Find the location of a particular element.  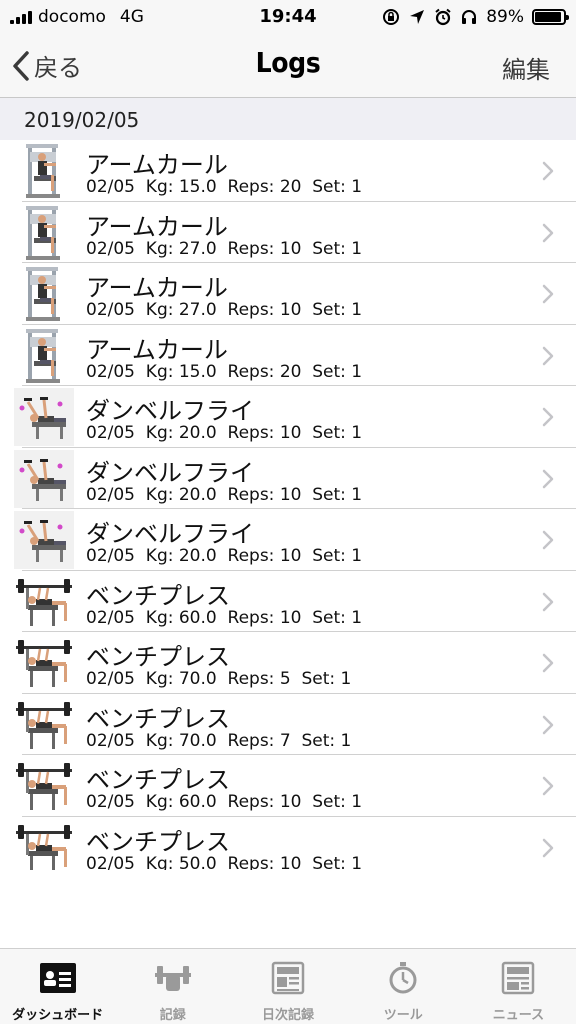

headphones-icon is located at coordinates (469, 17).